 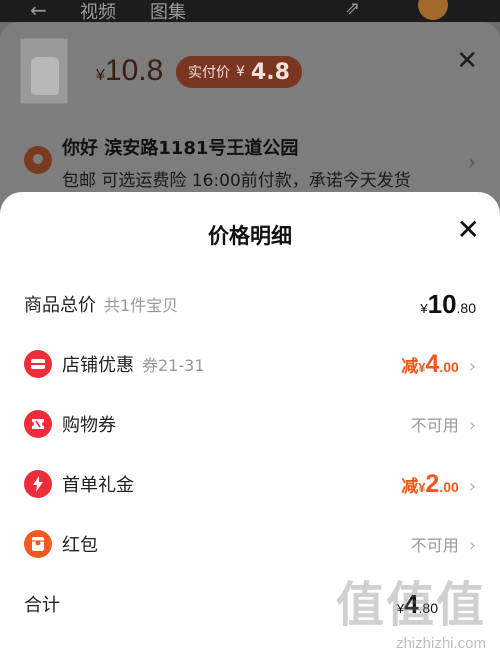 I want to click on shopping-coupon-label: 购物券, so click(x=89, y=425).